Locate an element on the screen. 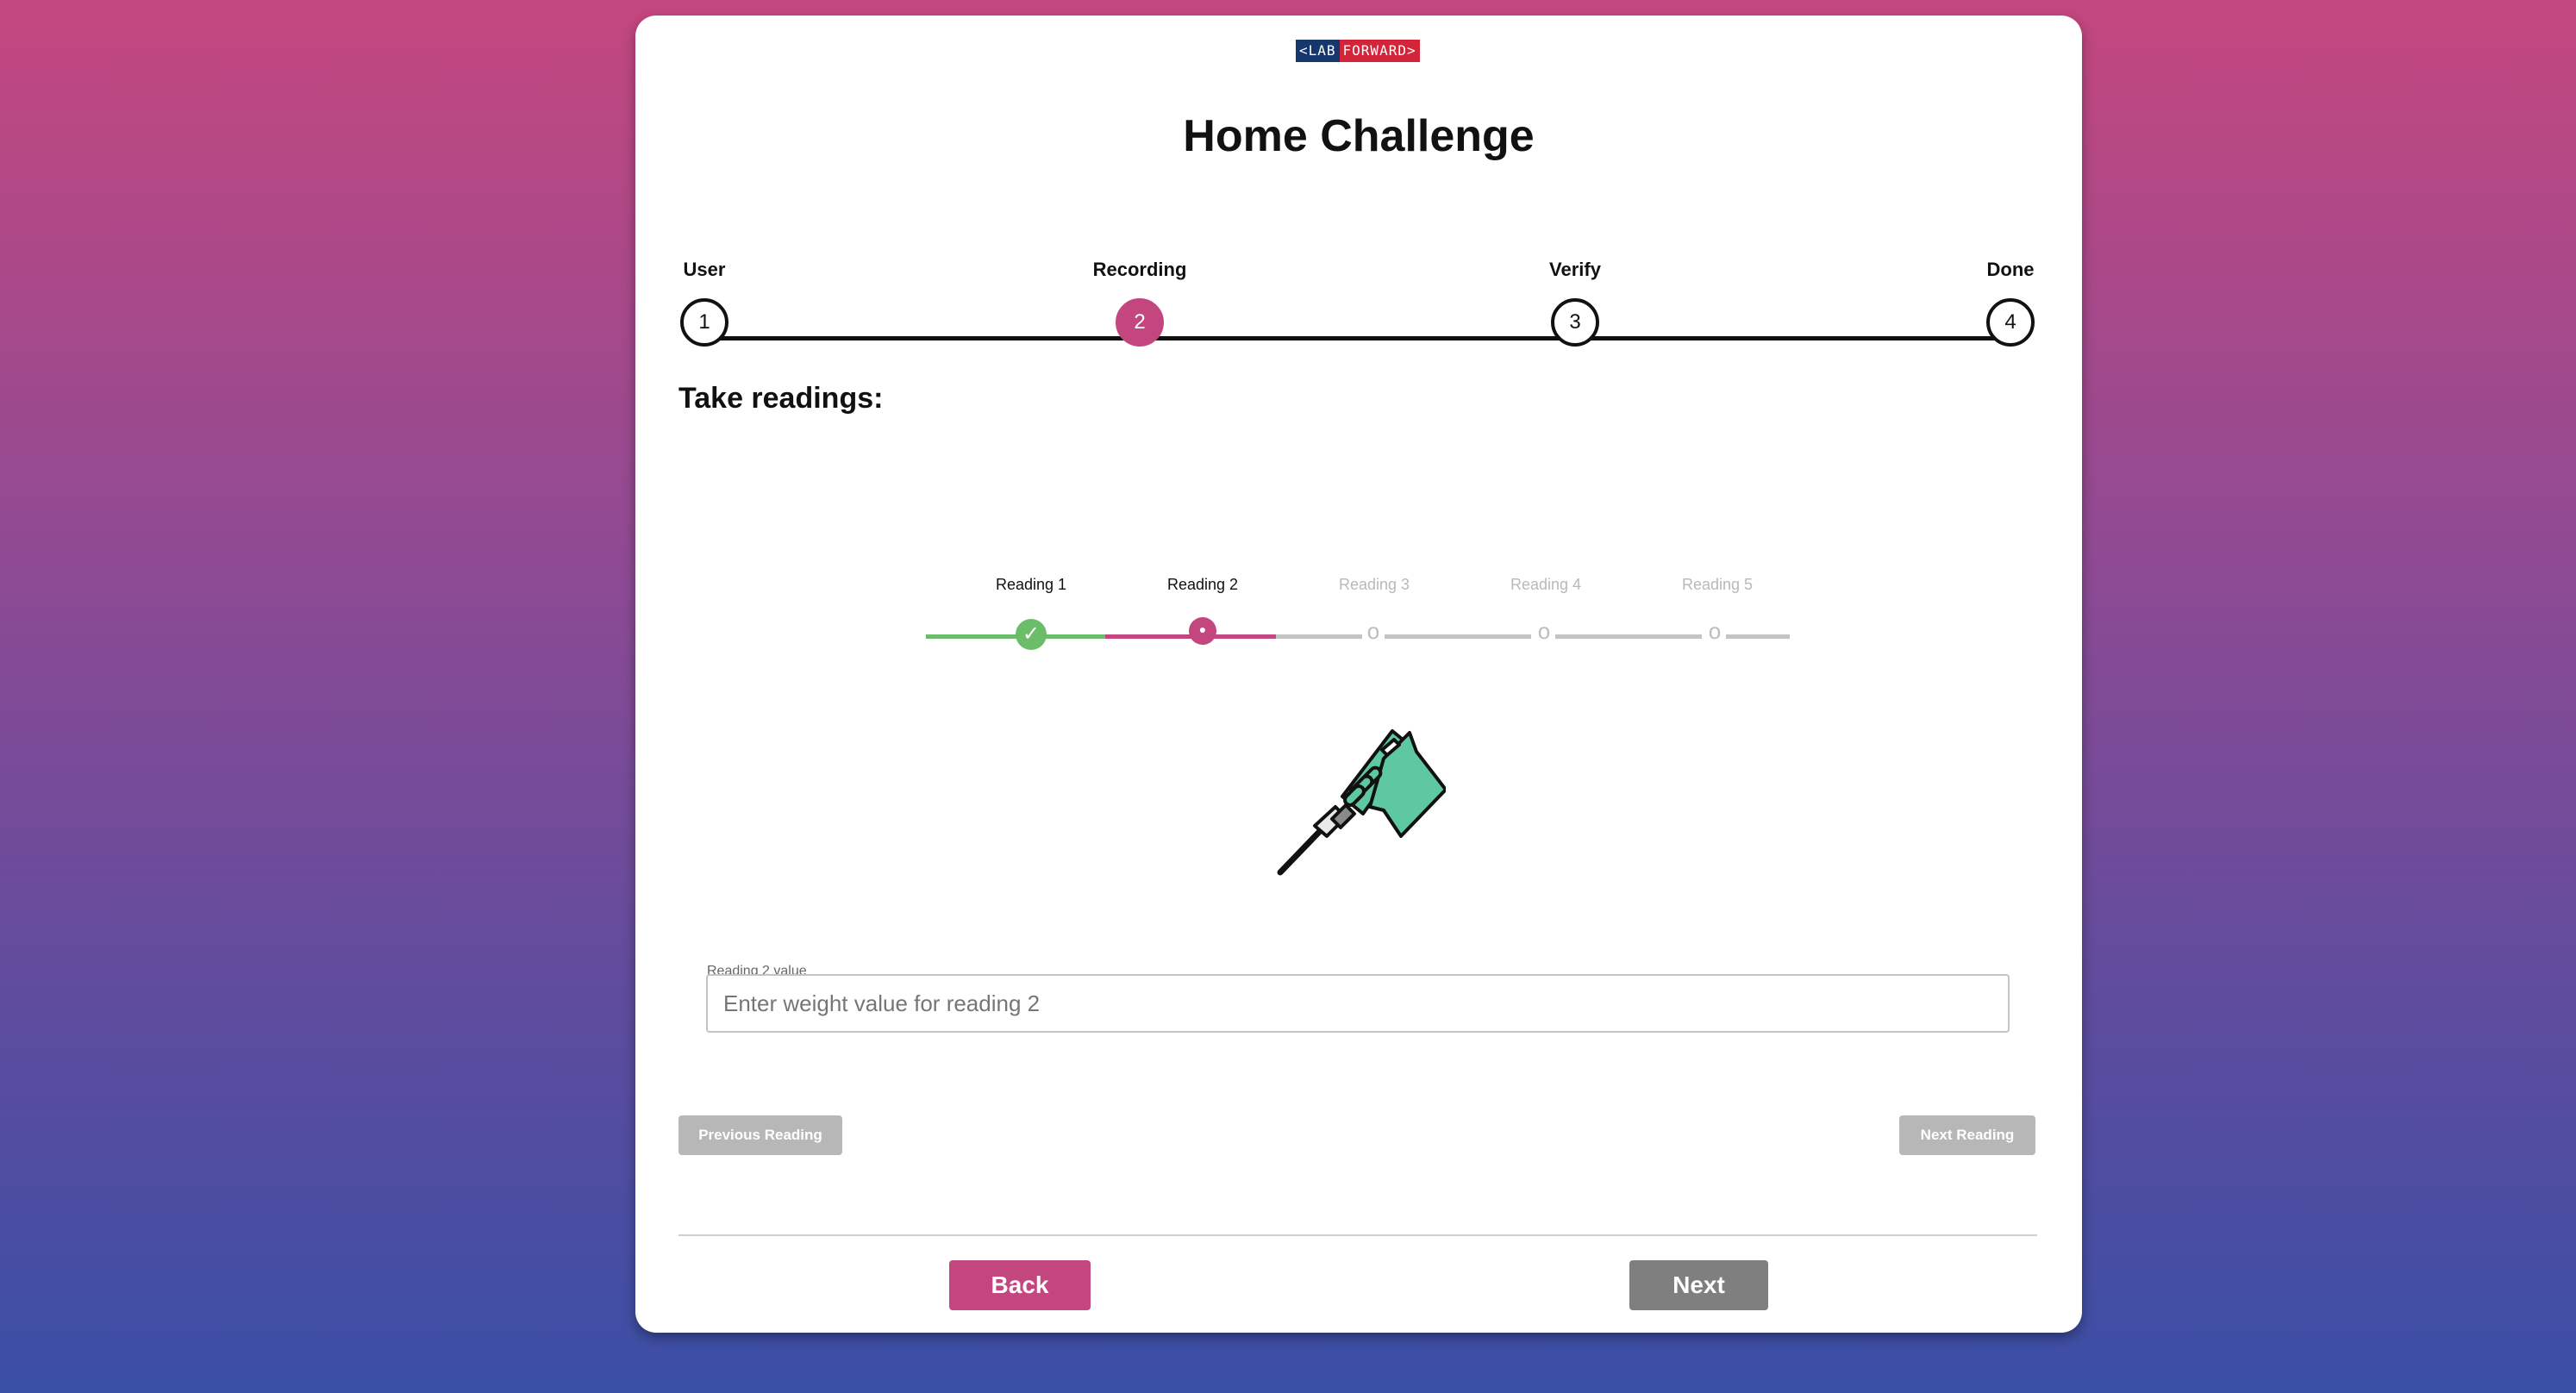  reading-label: Reading 5 is located at coordinates (1717, 585).